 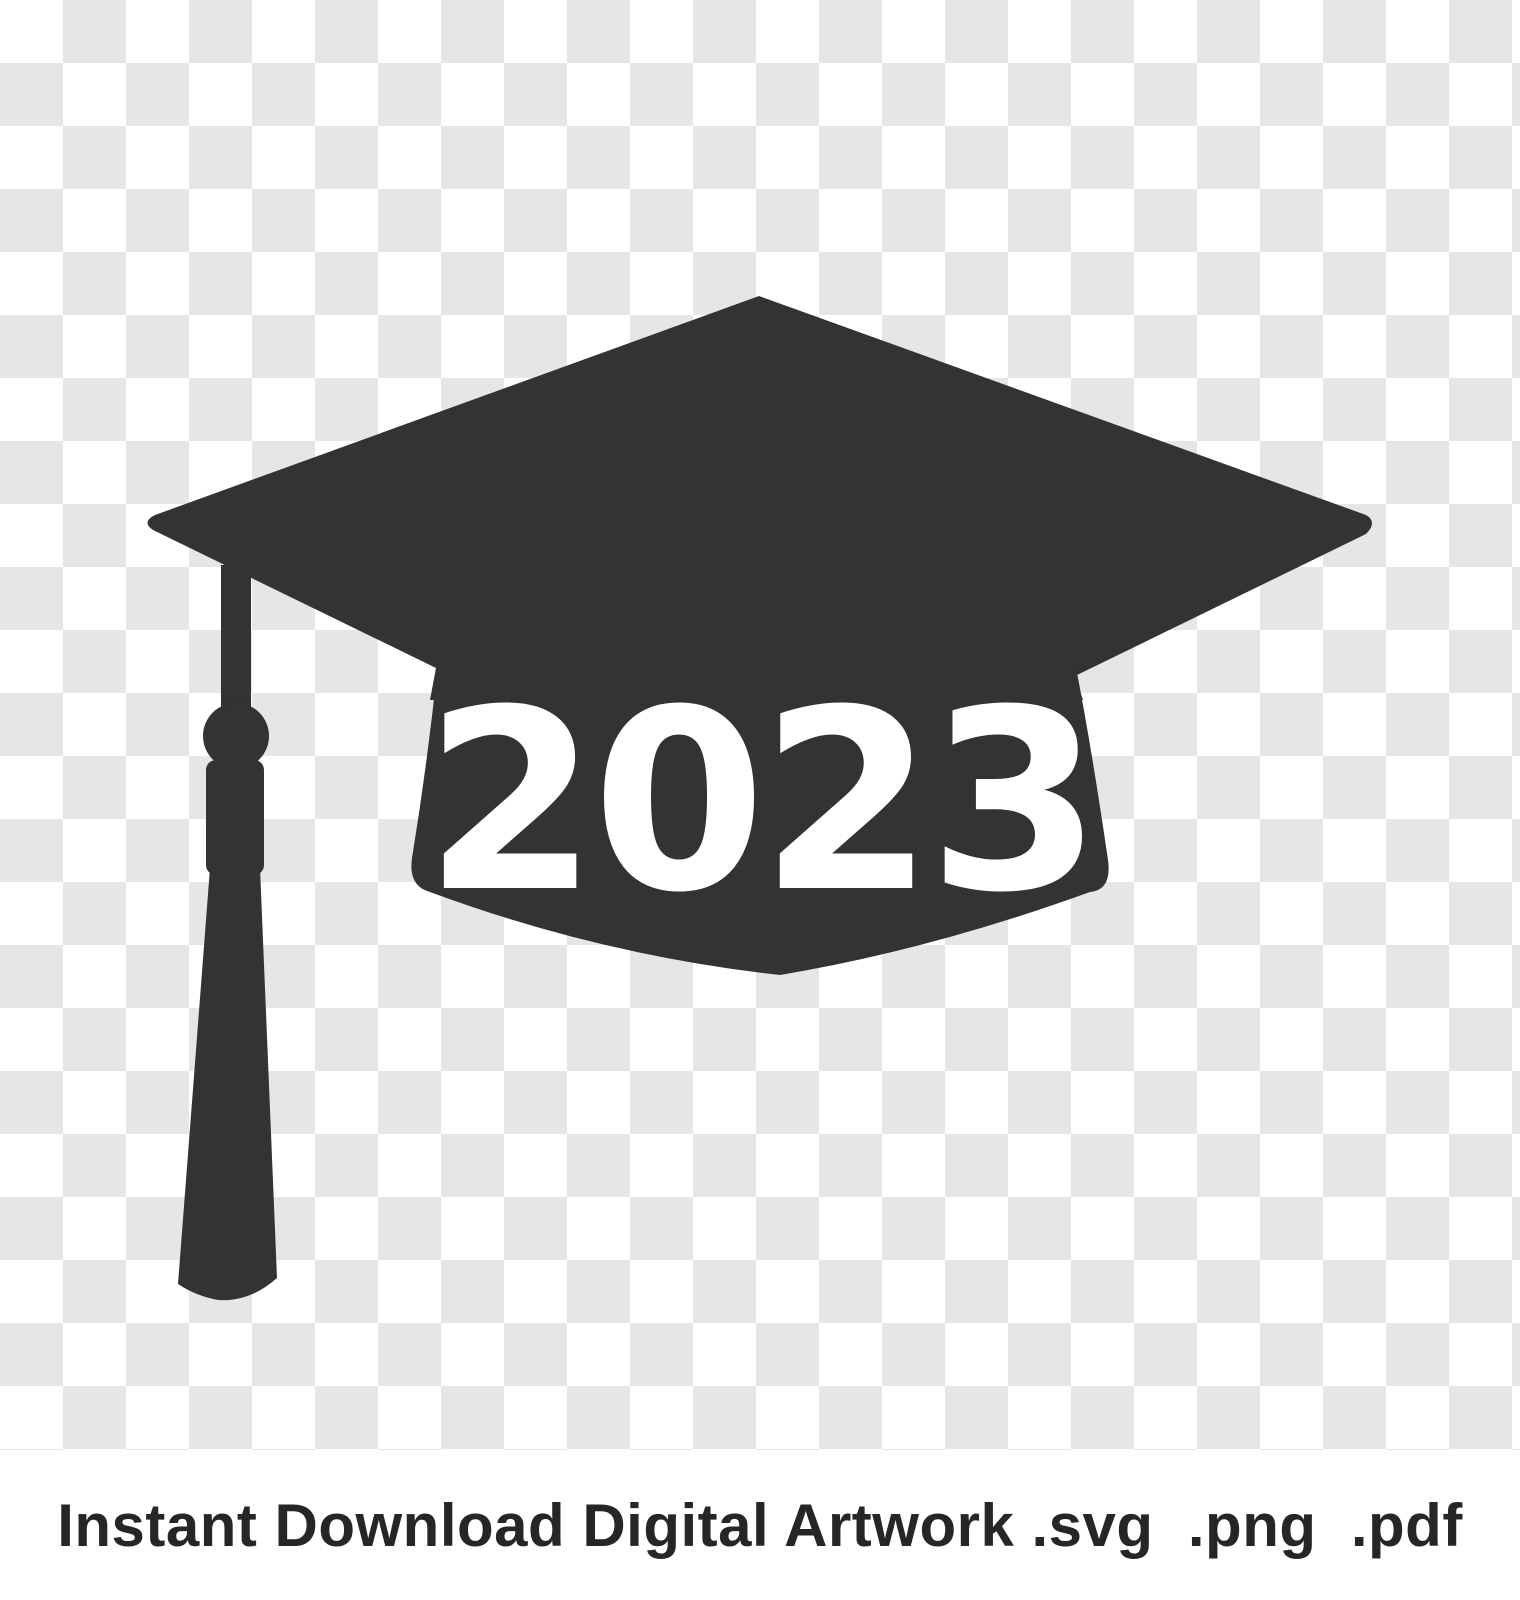 I want to click on tassel-knot, so click(x=236, y=736).